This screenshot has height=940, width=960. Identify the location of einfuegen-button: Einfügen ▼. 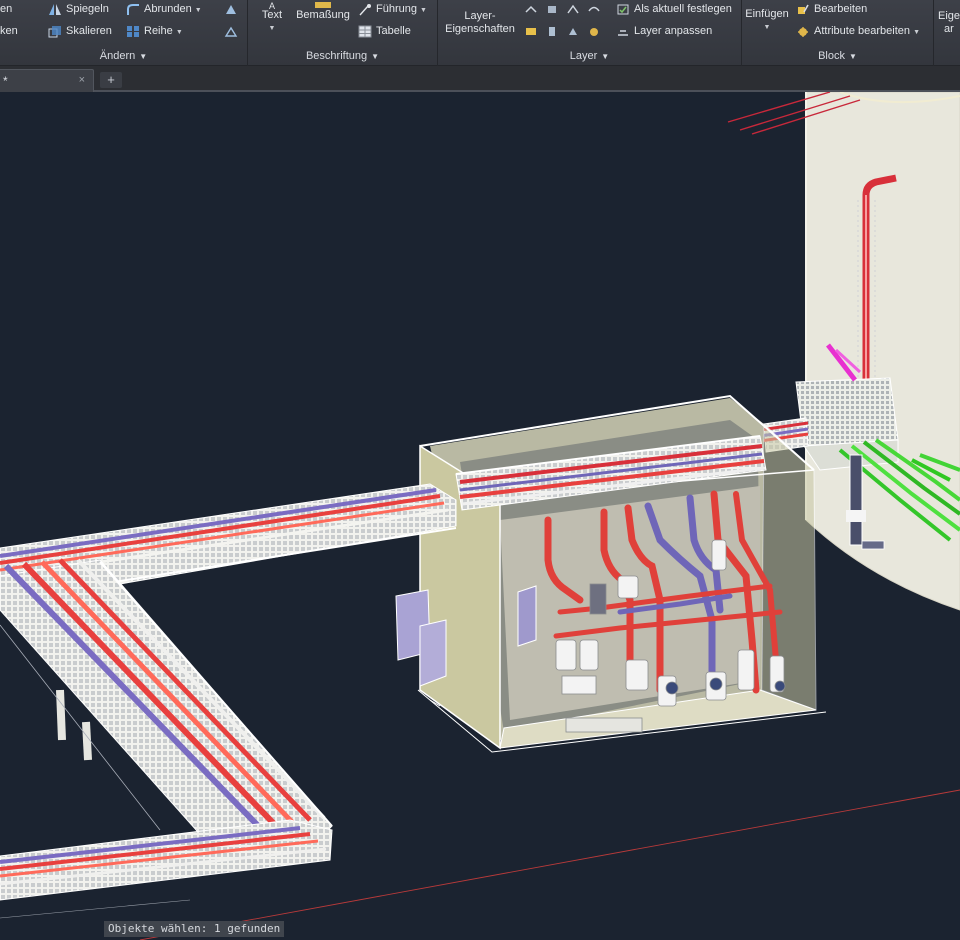
(767, 21).